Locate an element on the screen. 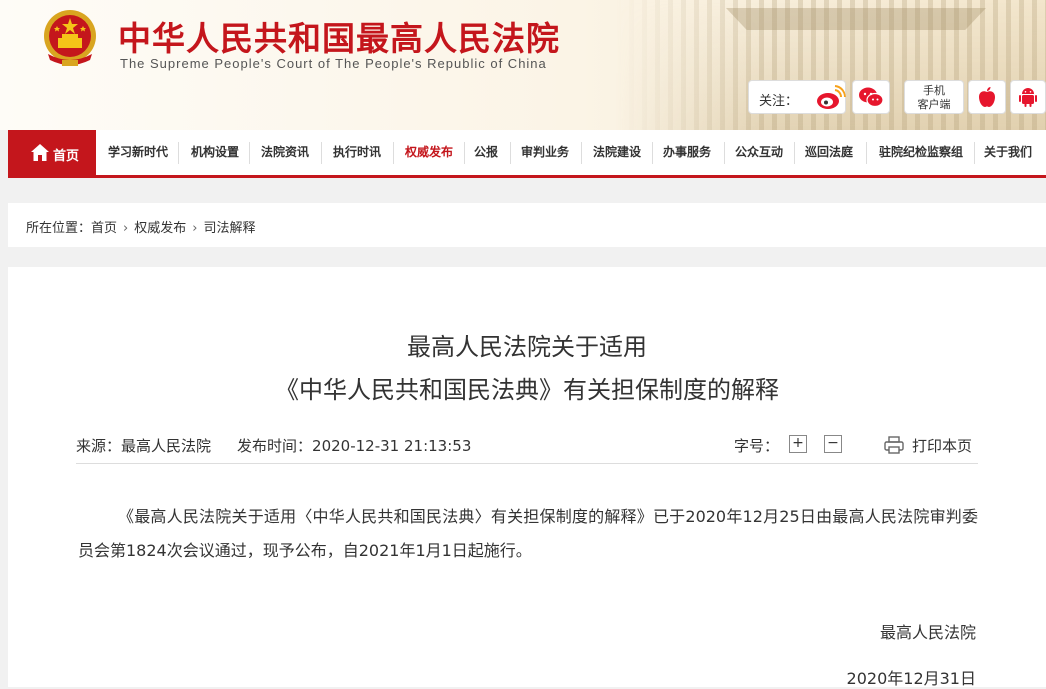 The image size is (1046, 689). nav-item-home: 首页 is located at coordinates (52, 154).